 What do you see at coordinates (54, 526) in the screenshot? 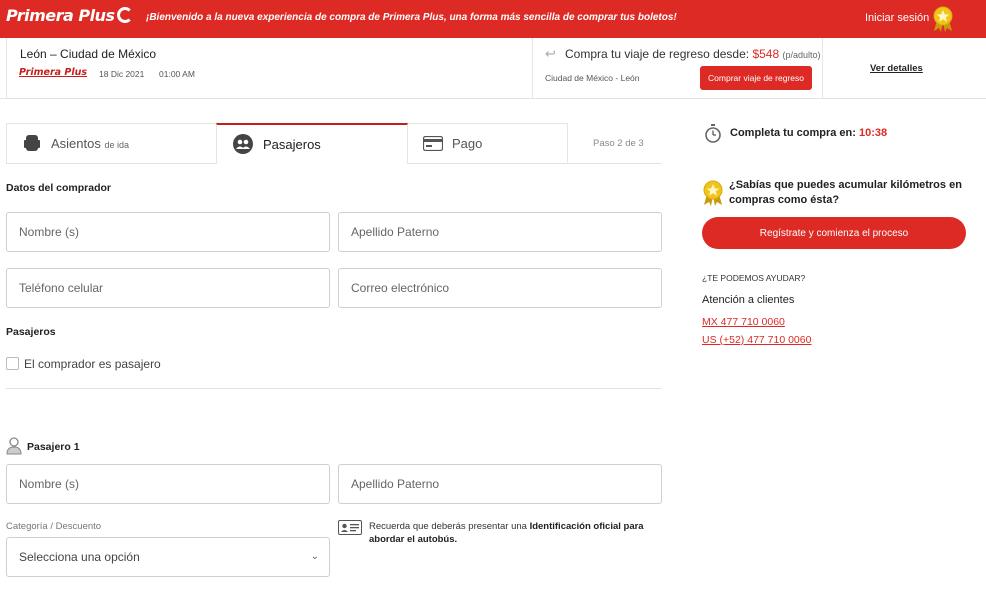
I see `category-label: Categoría / Descuento` at bounding box center [54, 526].